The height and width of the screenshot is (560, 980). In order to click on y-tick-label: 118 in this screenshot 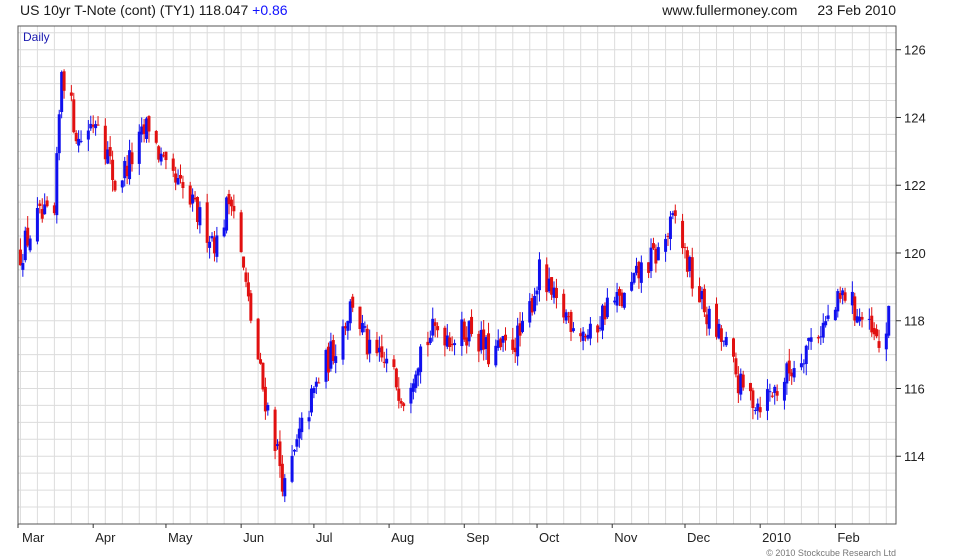, I will do `click(914, 321)`.